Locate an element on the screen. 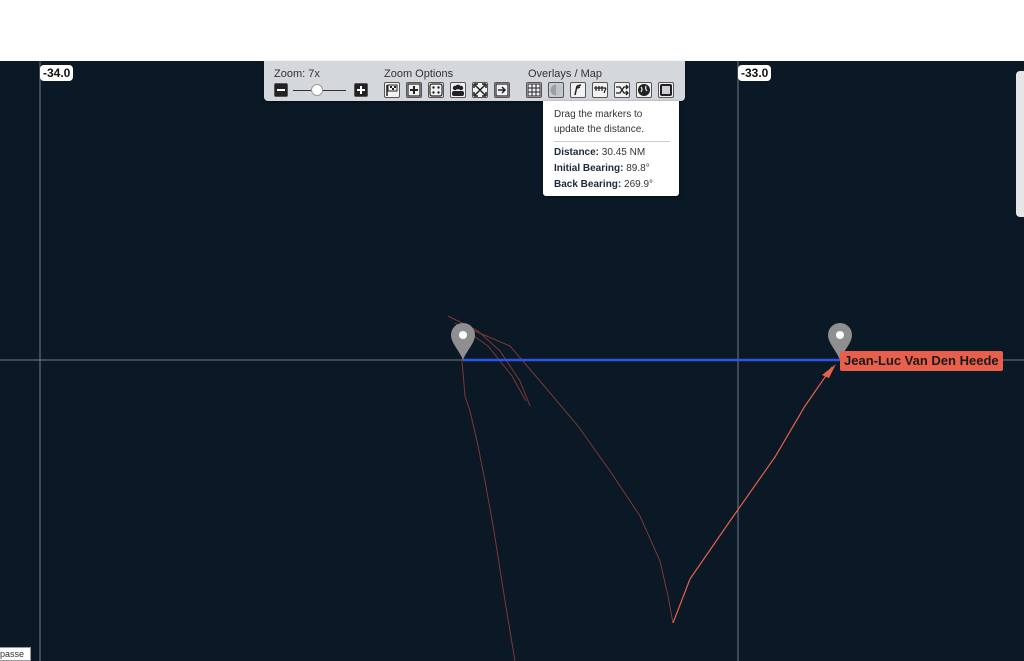 The width and height of the screenshot is (1024, 661). grid-overlay-button is located at coordinates (534, 90).